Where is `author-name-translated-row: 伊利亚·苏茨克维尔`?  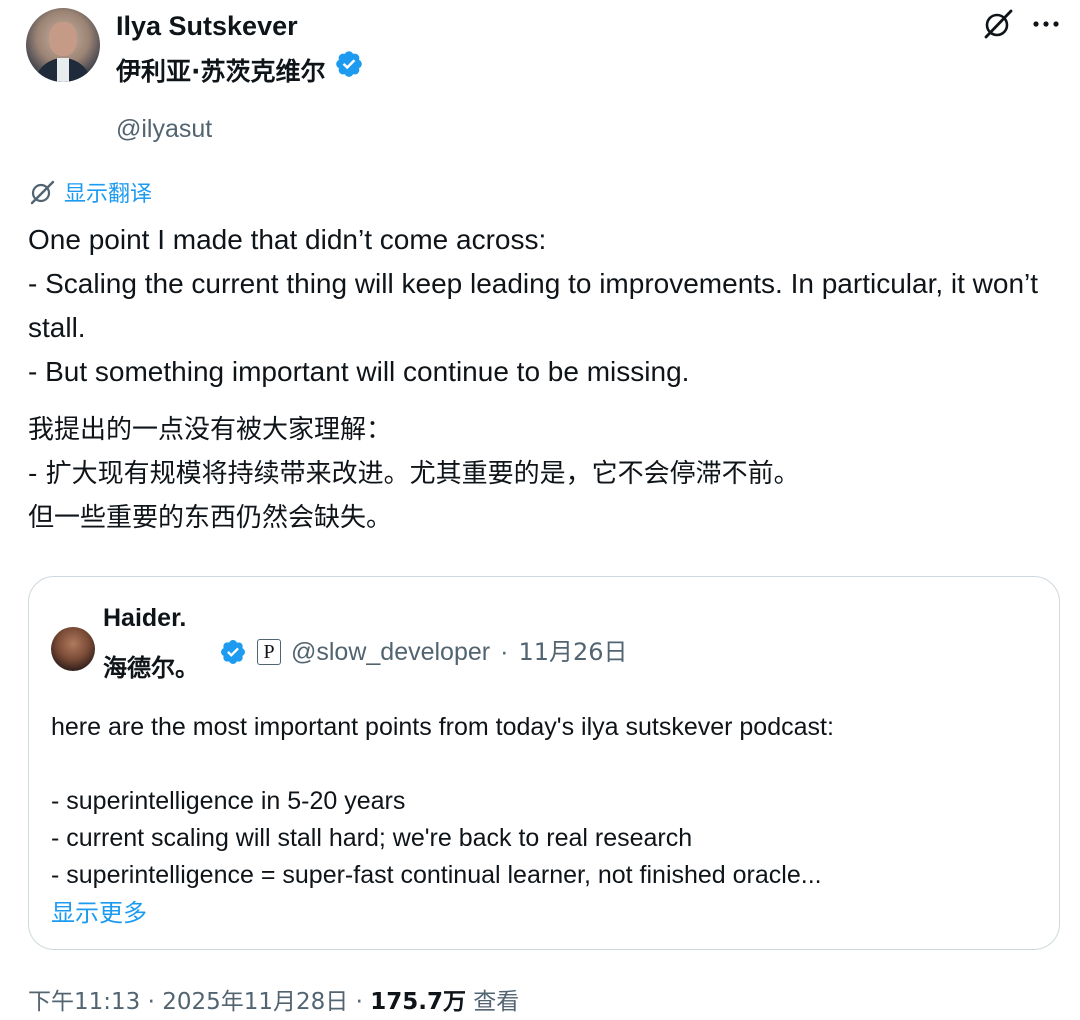
author-name-translated-row: 伊利亚·苏茨克维尔 is located at coordinates (240, 70).